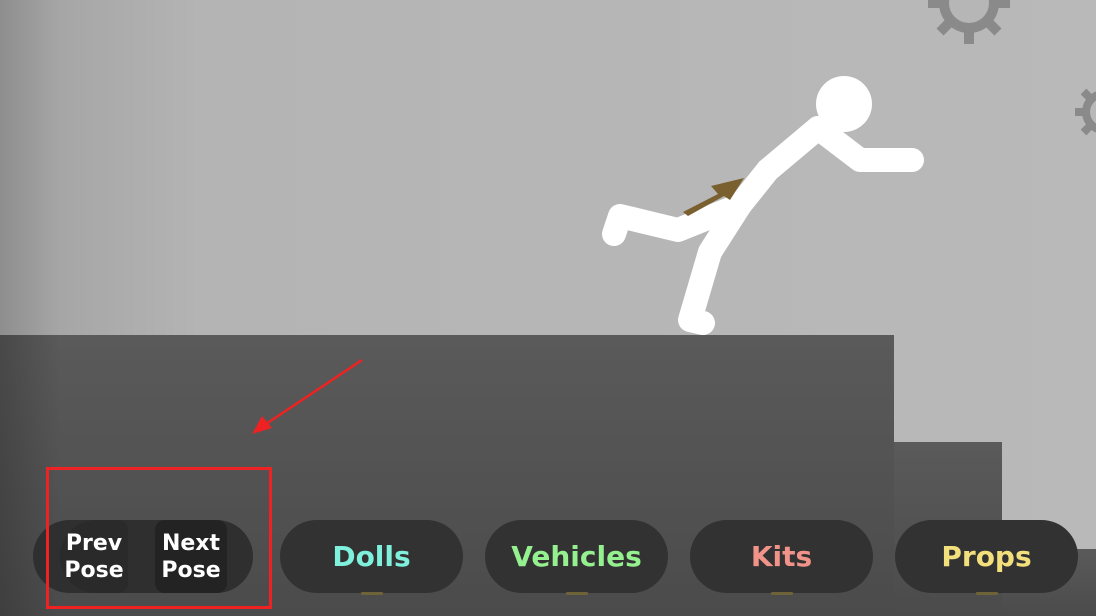 The width and height of the screenshot is (1096, 616). I want to click on next-pose-button: Next Pose, so click(191, 556).